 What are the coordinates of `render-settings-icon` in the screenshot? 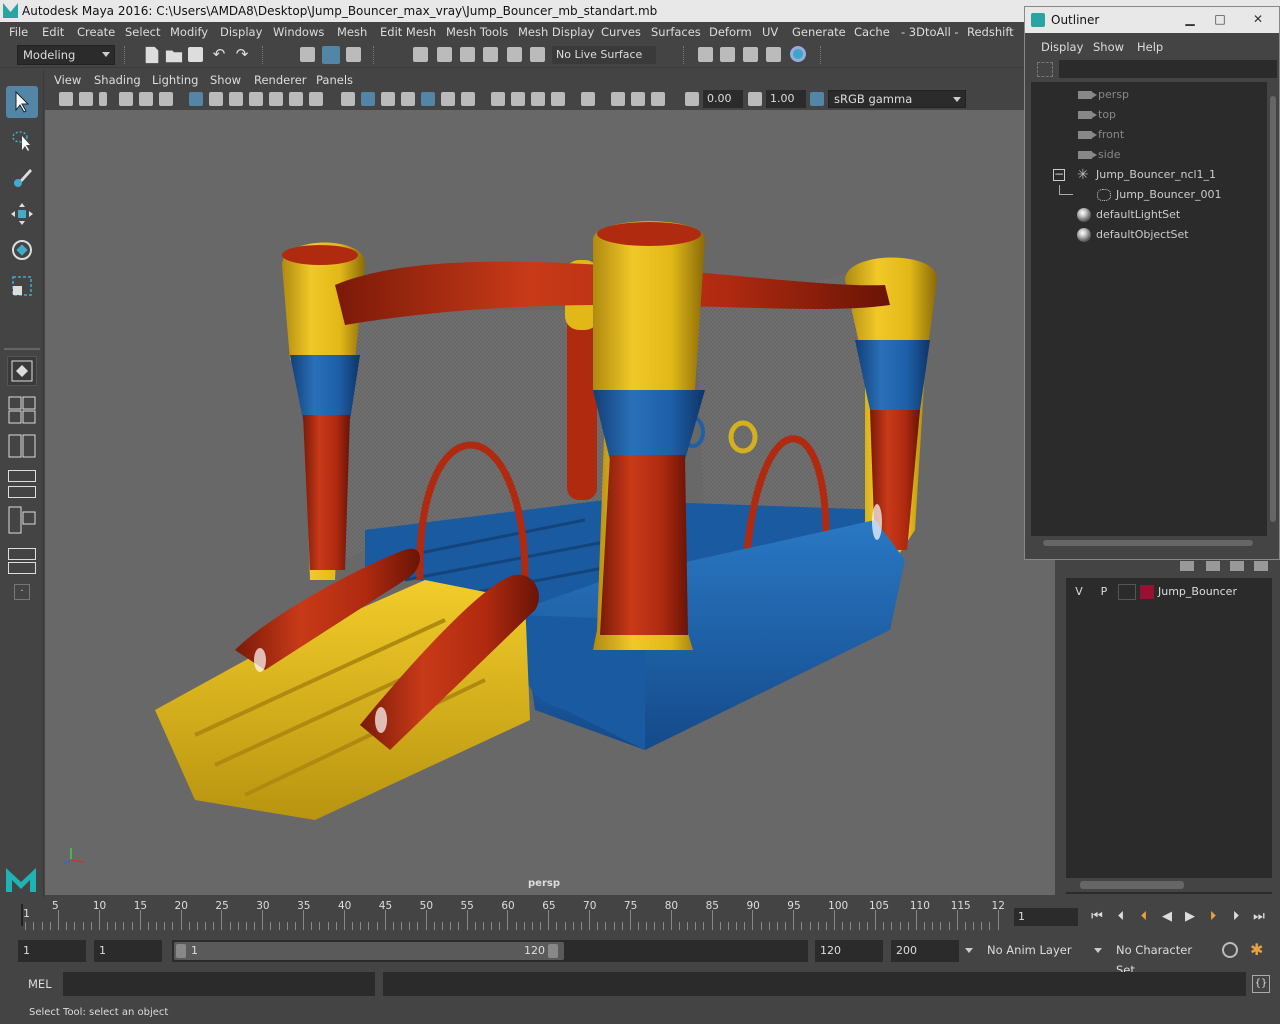 It's located at (773, 54).